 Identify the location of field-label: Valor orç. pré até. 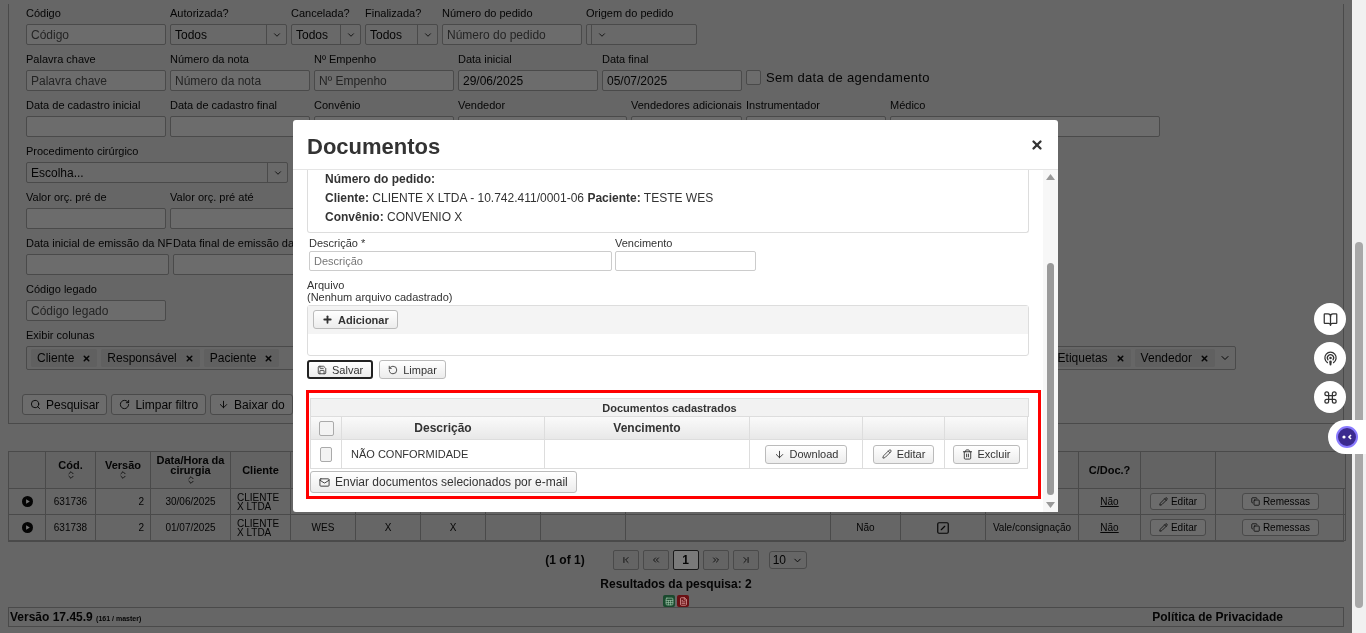
(212, 198).